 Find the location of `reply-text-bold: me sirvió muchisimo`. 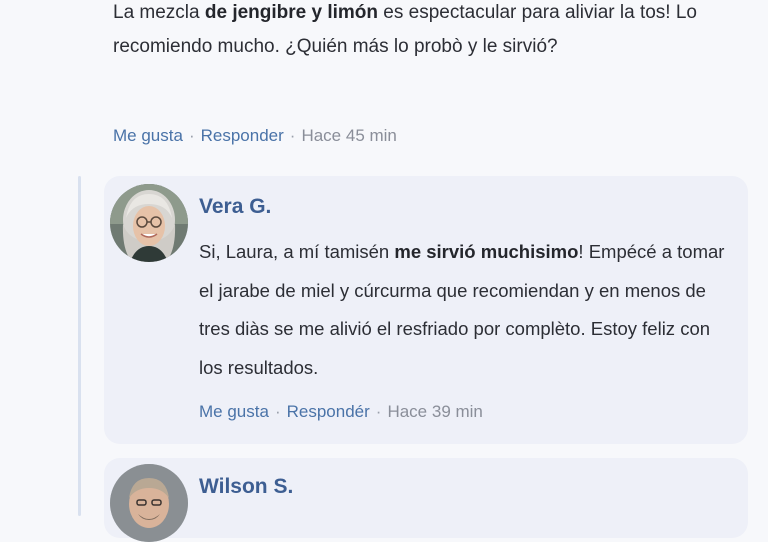

reply-text-bold: me sirvió muchisimo is located at coordinates (486, 251).